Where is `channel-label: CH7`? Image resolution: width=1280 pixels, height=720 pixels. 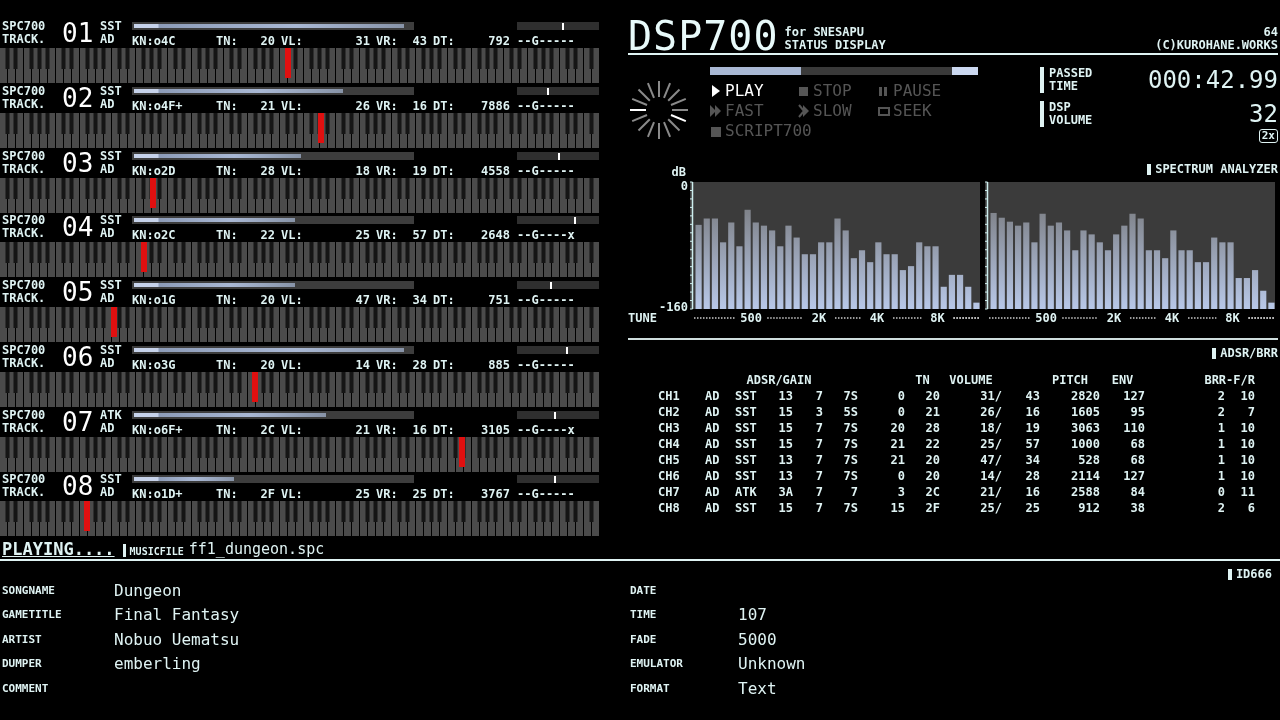 channel-label: CH7 is located at coordinates (669, 492).